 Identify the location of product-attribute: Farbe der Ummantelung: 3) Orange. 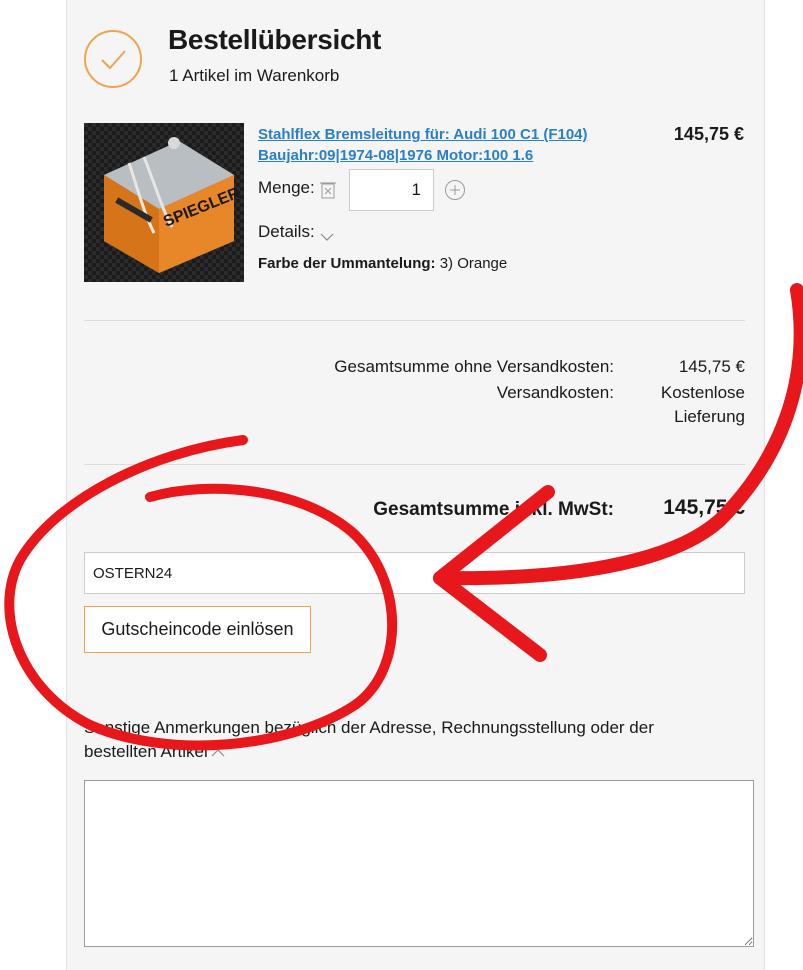
(382, 263).